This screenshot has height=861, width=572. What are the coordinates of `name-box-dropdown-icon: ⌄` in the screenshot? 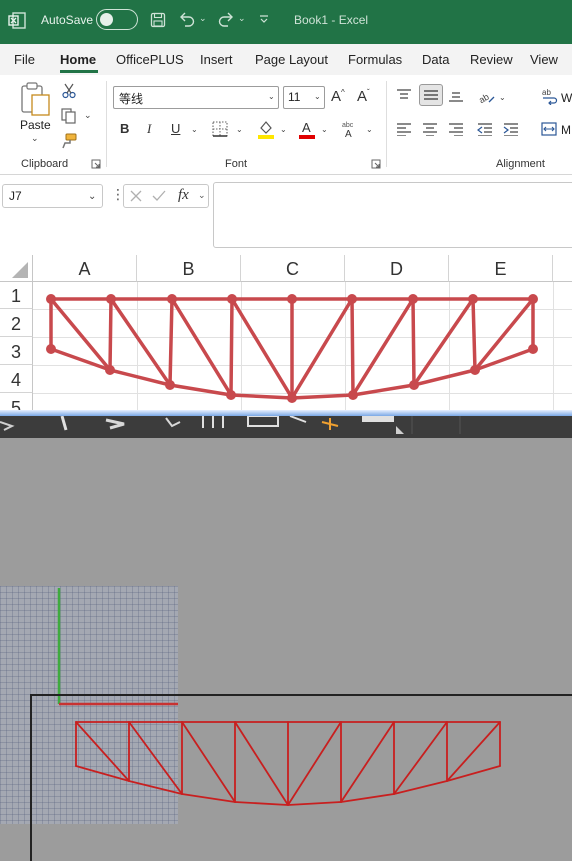 It's located at (92, 196).